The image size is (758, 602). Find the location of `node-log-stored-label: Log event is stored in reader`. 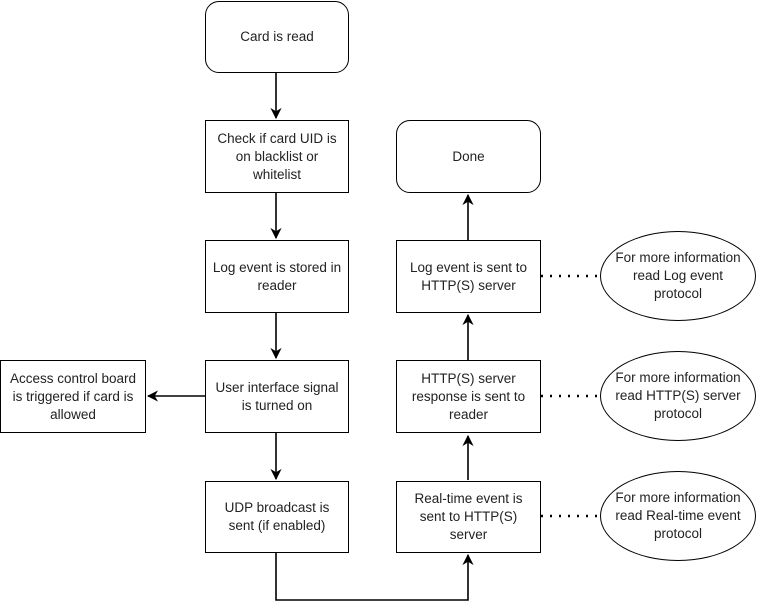

node-log-stored-label: Log event is stored in reader is located at coordinates (277, 276).